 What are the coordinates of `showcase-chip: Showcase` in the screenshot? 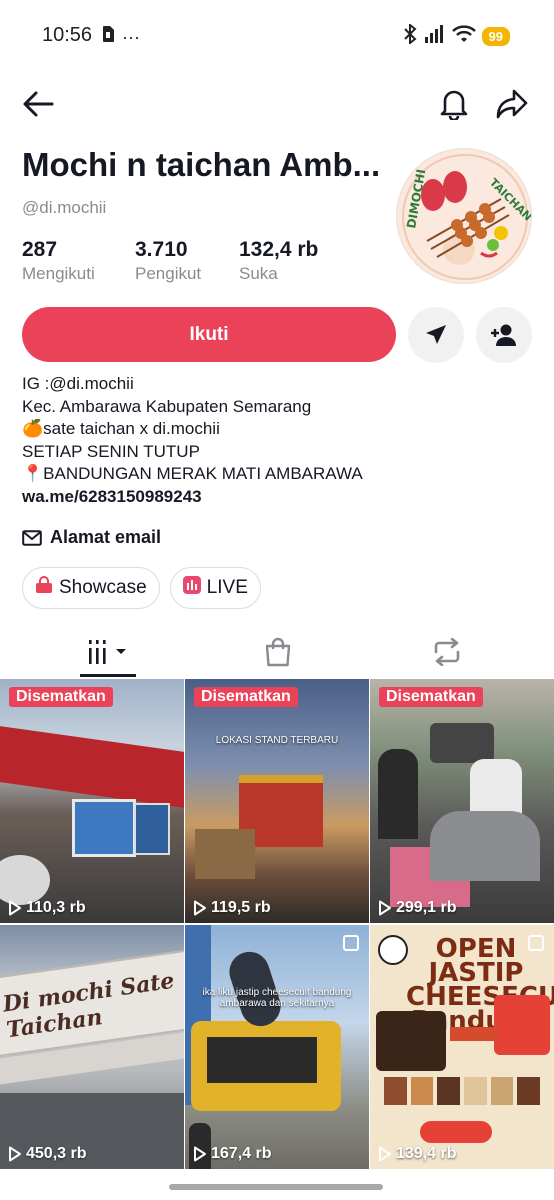 It's located at (91, 588).